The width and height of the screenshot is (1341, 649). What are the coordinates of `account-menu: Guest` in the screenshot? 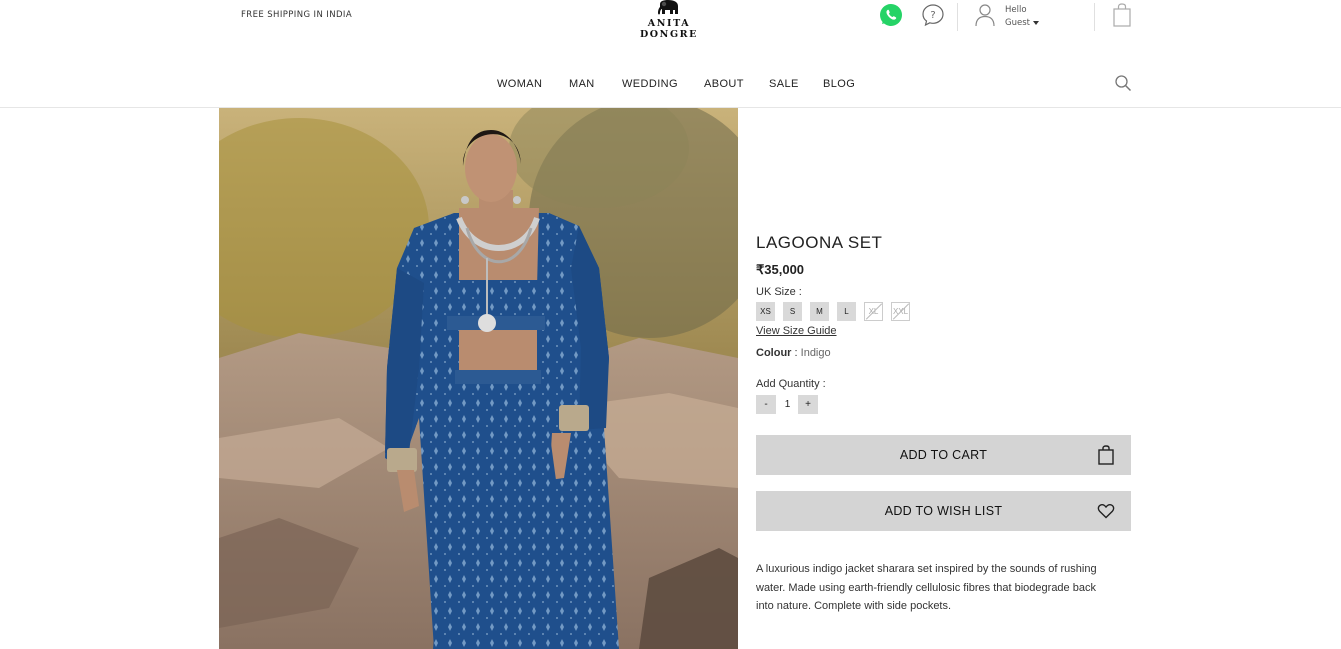 It's located at (1022, 23).